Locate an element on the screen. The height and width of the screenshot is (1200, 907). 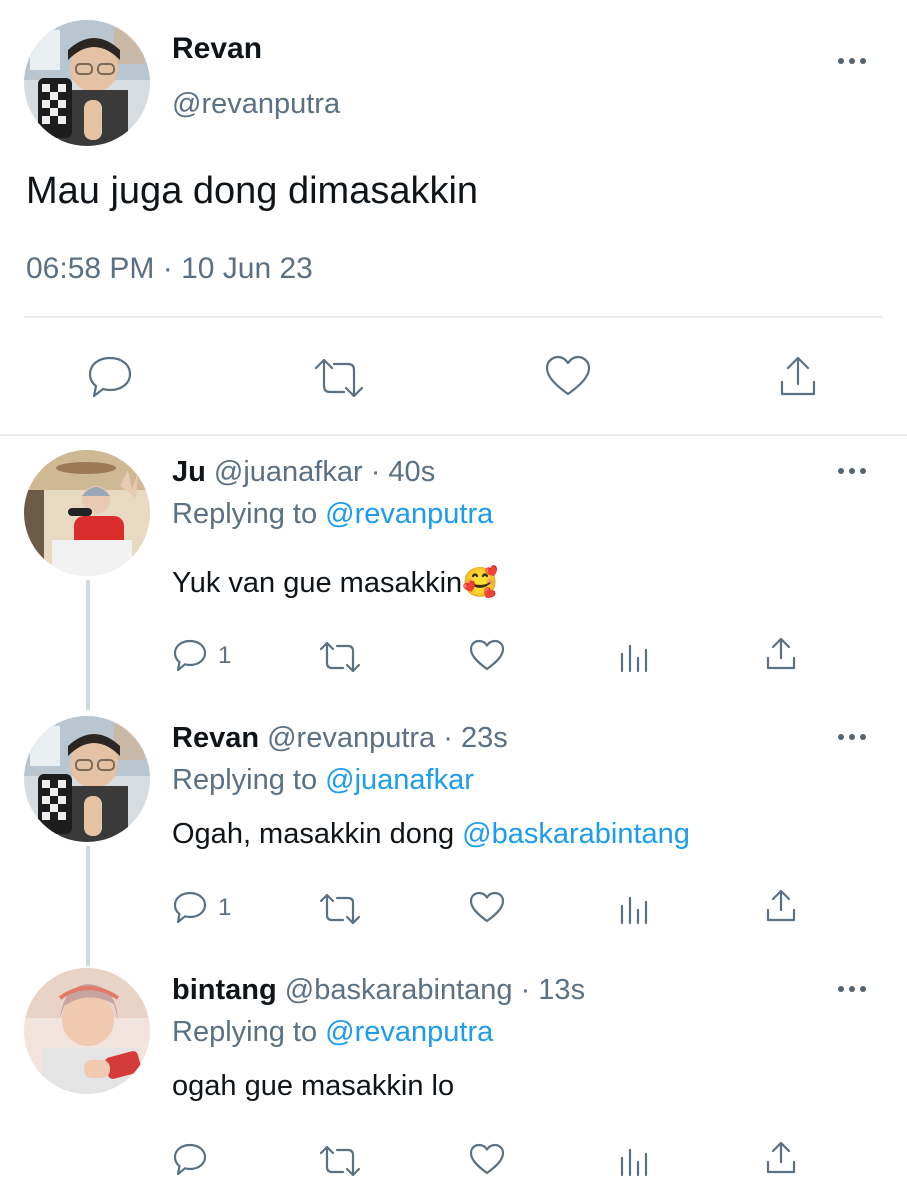
reply-time: · 40s is located at coordinates (403, 472).